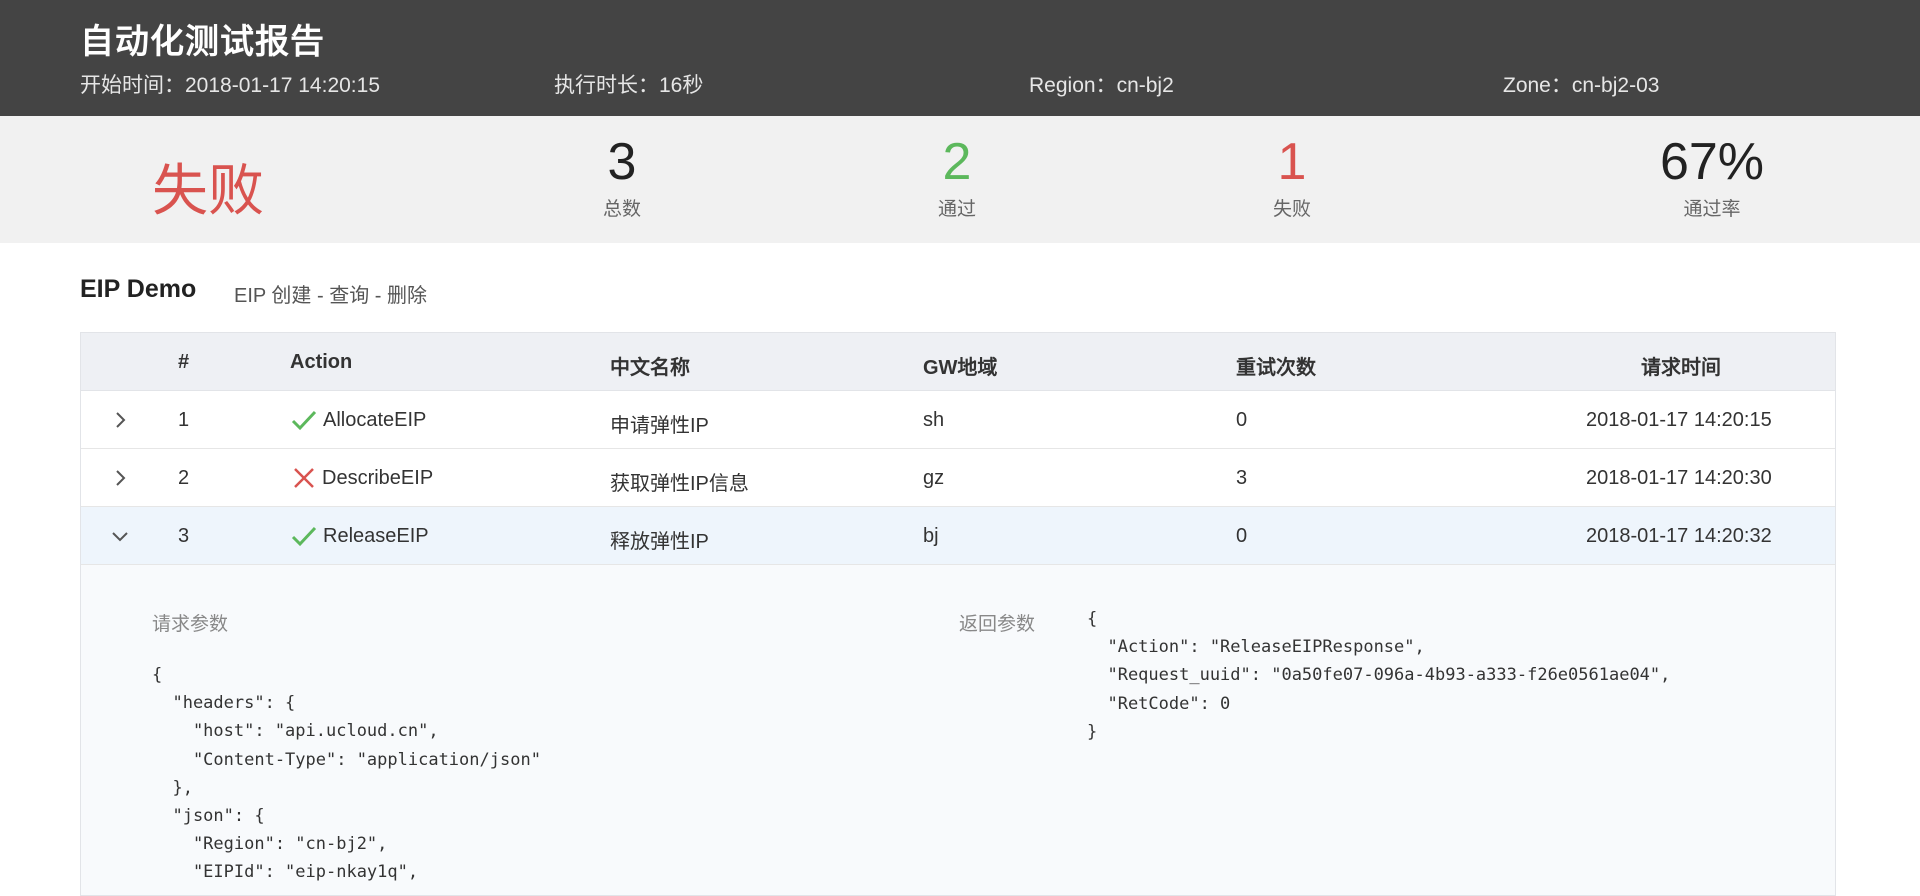  What do you see at coordinates (956, 209) in the screenshot?
I see `stat-passed-label: 通过` at bounding box center [956, 209].